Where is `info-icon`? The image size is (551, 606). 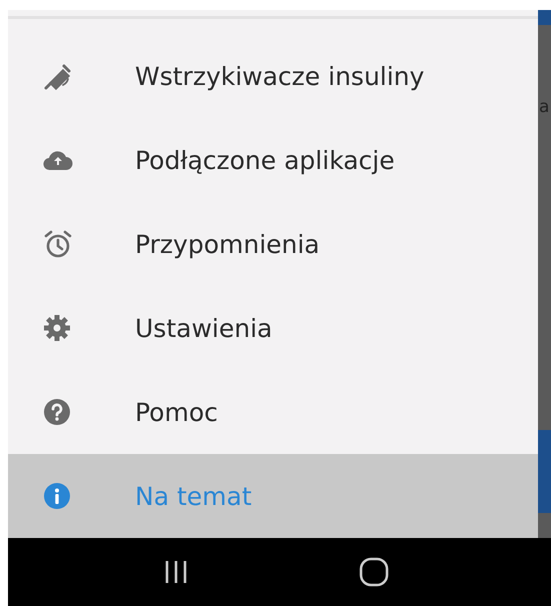
info-icon is located at coordinates (57, 496).